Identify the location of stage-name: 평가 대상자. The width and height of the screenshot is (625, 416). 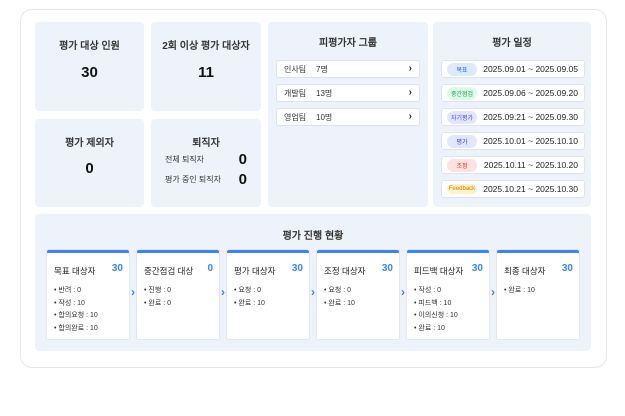
(255, 271).